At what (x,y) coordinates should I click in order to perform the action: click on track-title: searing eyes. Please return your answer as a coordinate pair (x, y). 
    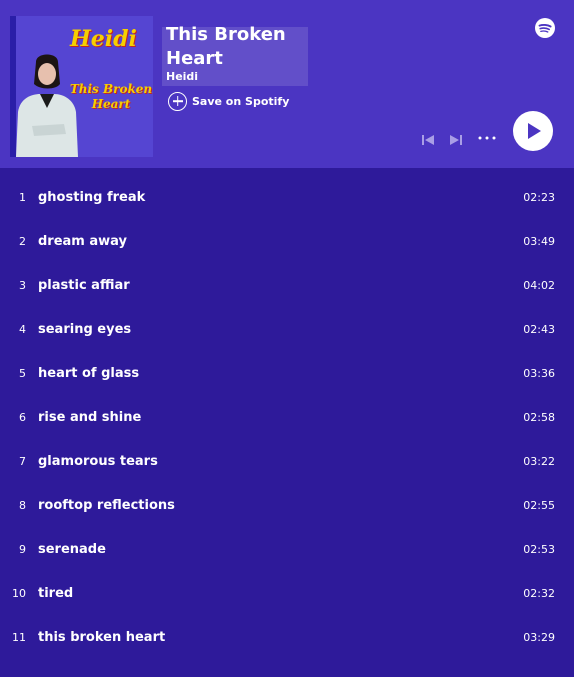
    Looking at the image, I should click on (85, 329).